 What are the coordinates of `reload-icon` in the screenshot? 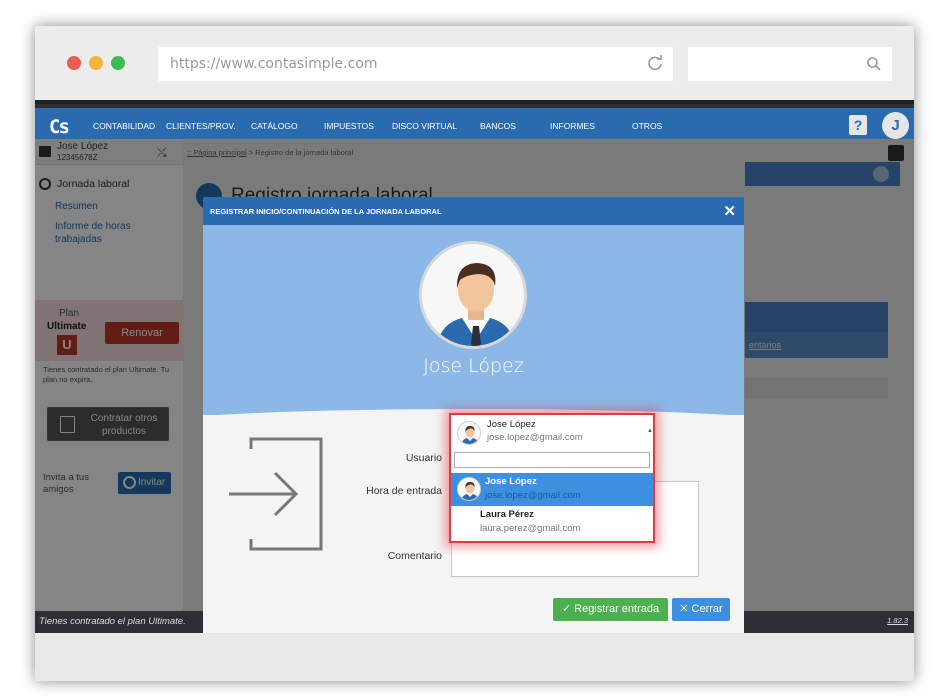 It's located at (655, 63).